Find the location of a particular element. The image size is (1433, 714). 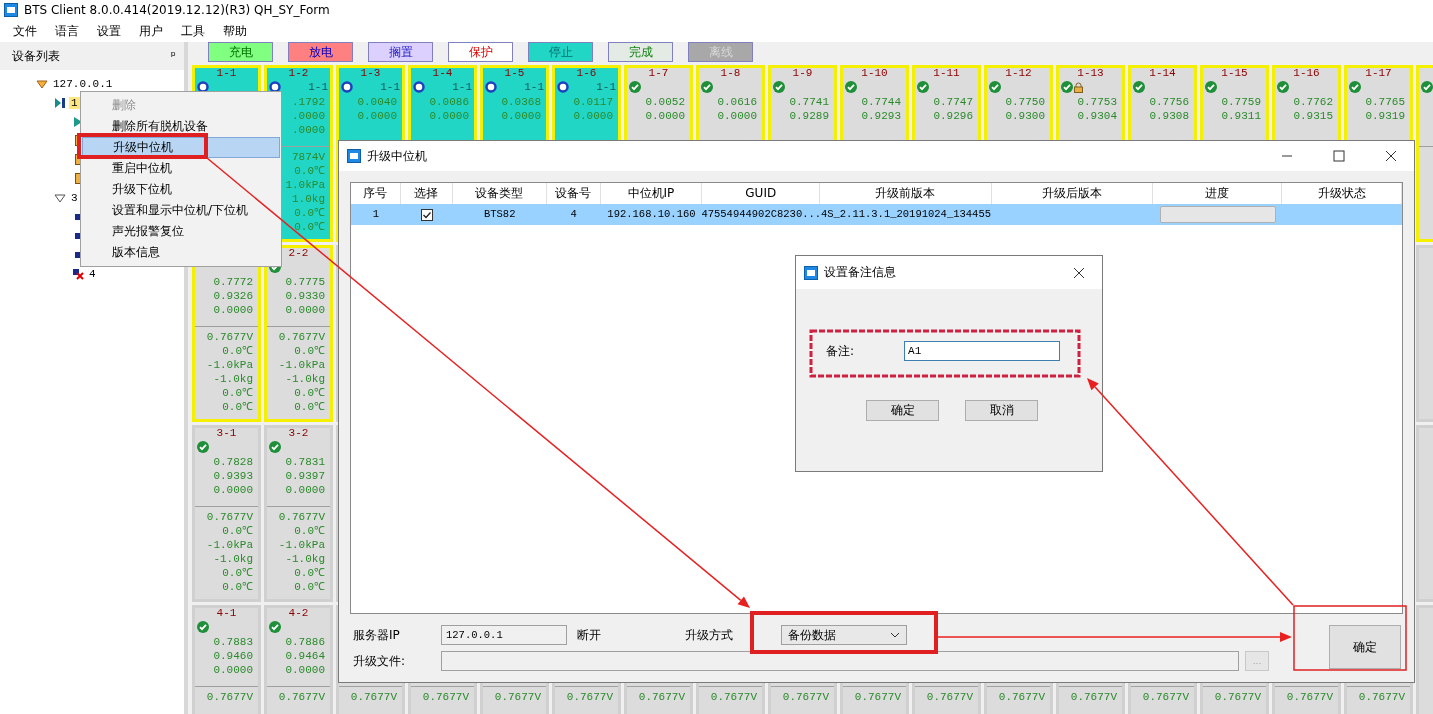

ok-button: 确定 is located at coordinates (902, 410).